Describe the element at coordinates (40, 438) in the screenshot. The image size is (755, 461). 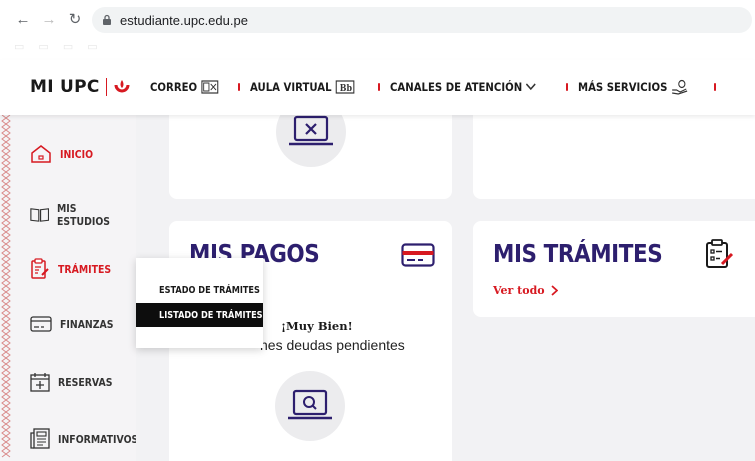
I see `newspaper-icon` at that location.